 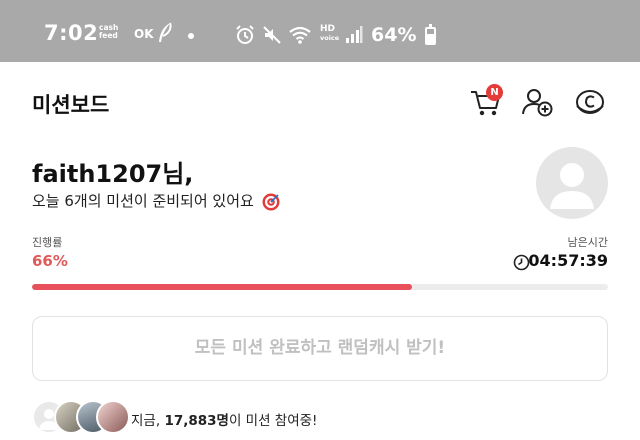 What do you see at coordinates (82, 417) in the screenshot?
I see `participant-avatars` at bounding box center [82, 417].